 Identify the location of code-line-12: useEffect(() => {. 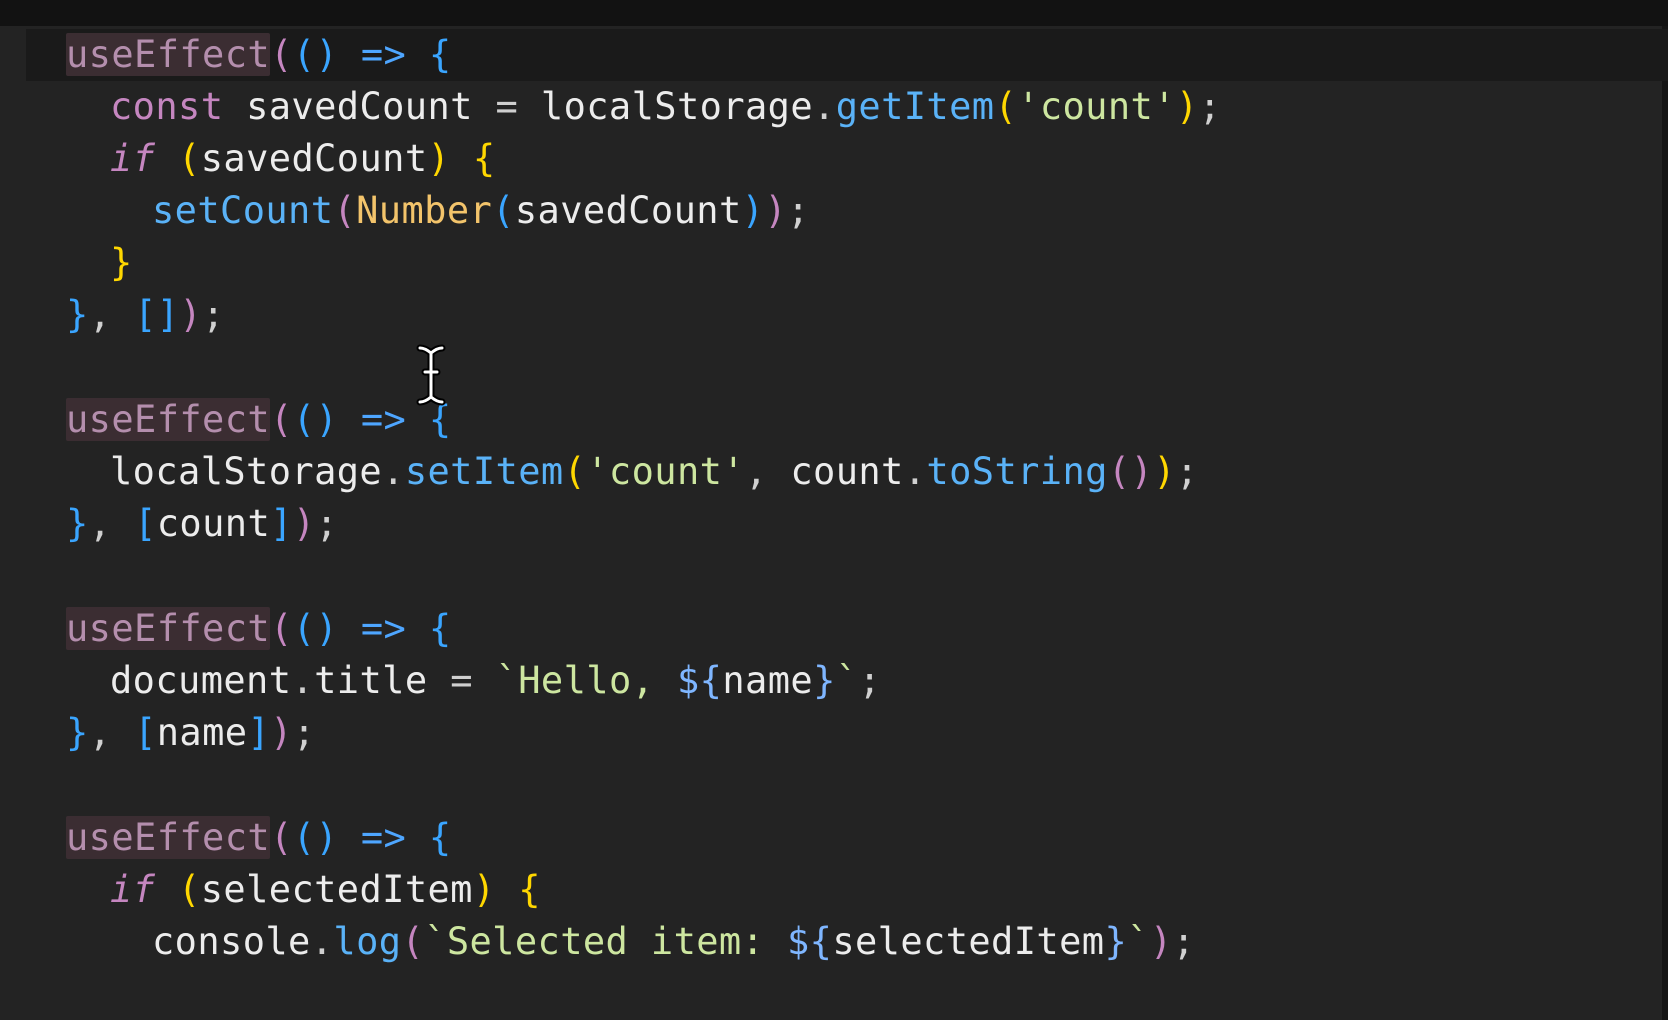
(259, 629).